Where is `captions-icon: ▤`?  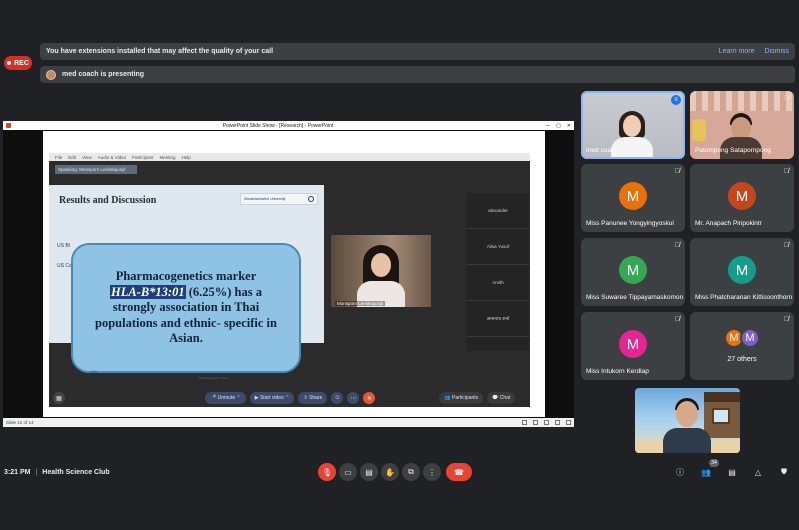
captions-icon: ▤ is located at coordinates (369, 472).